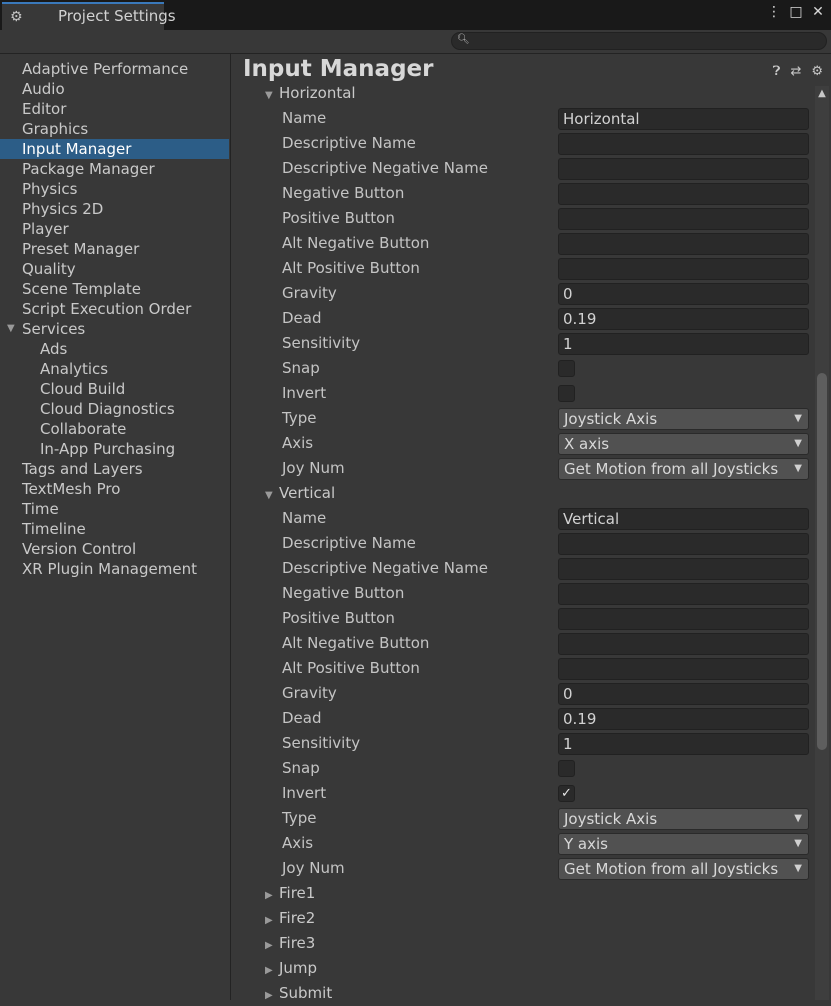 Image resolution: width=831 pixels, height=1006 pixels. I want to click on sidebar-item-player: Player, so click(114, 229).